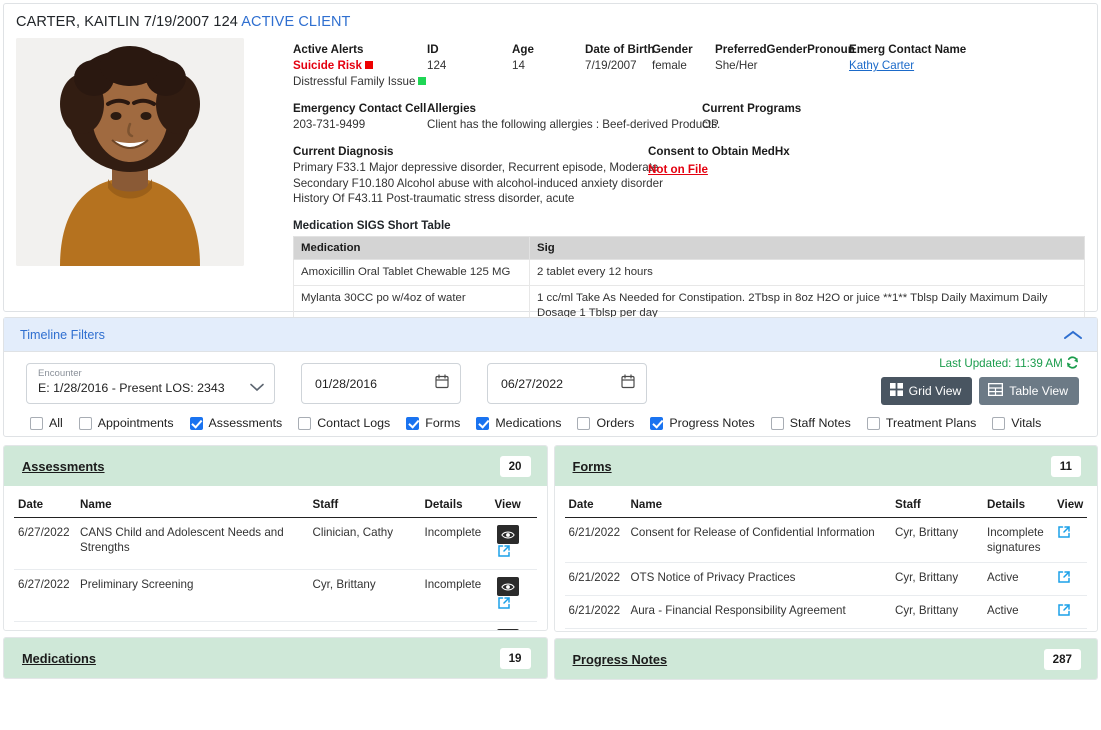  What do you see at coordinates (1029, 391) in the screenshot?
I see `table-view-button: Table View` at bounding box center [1029, 391].